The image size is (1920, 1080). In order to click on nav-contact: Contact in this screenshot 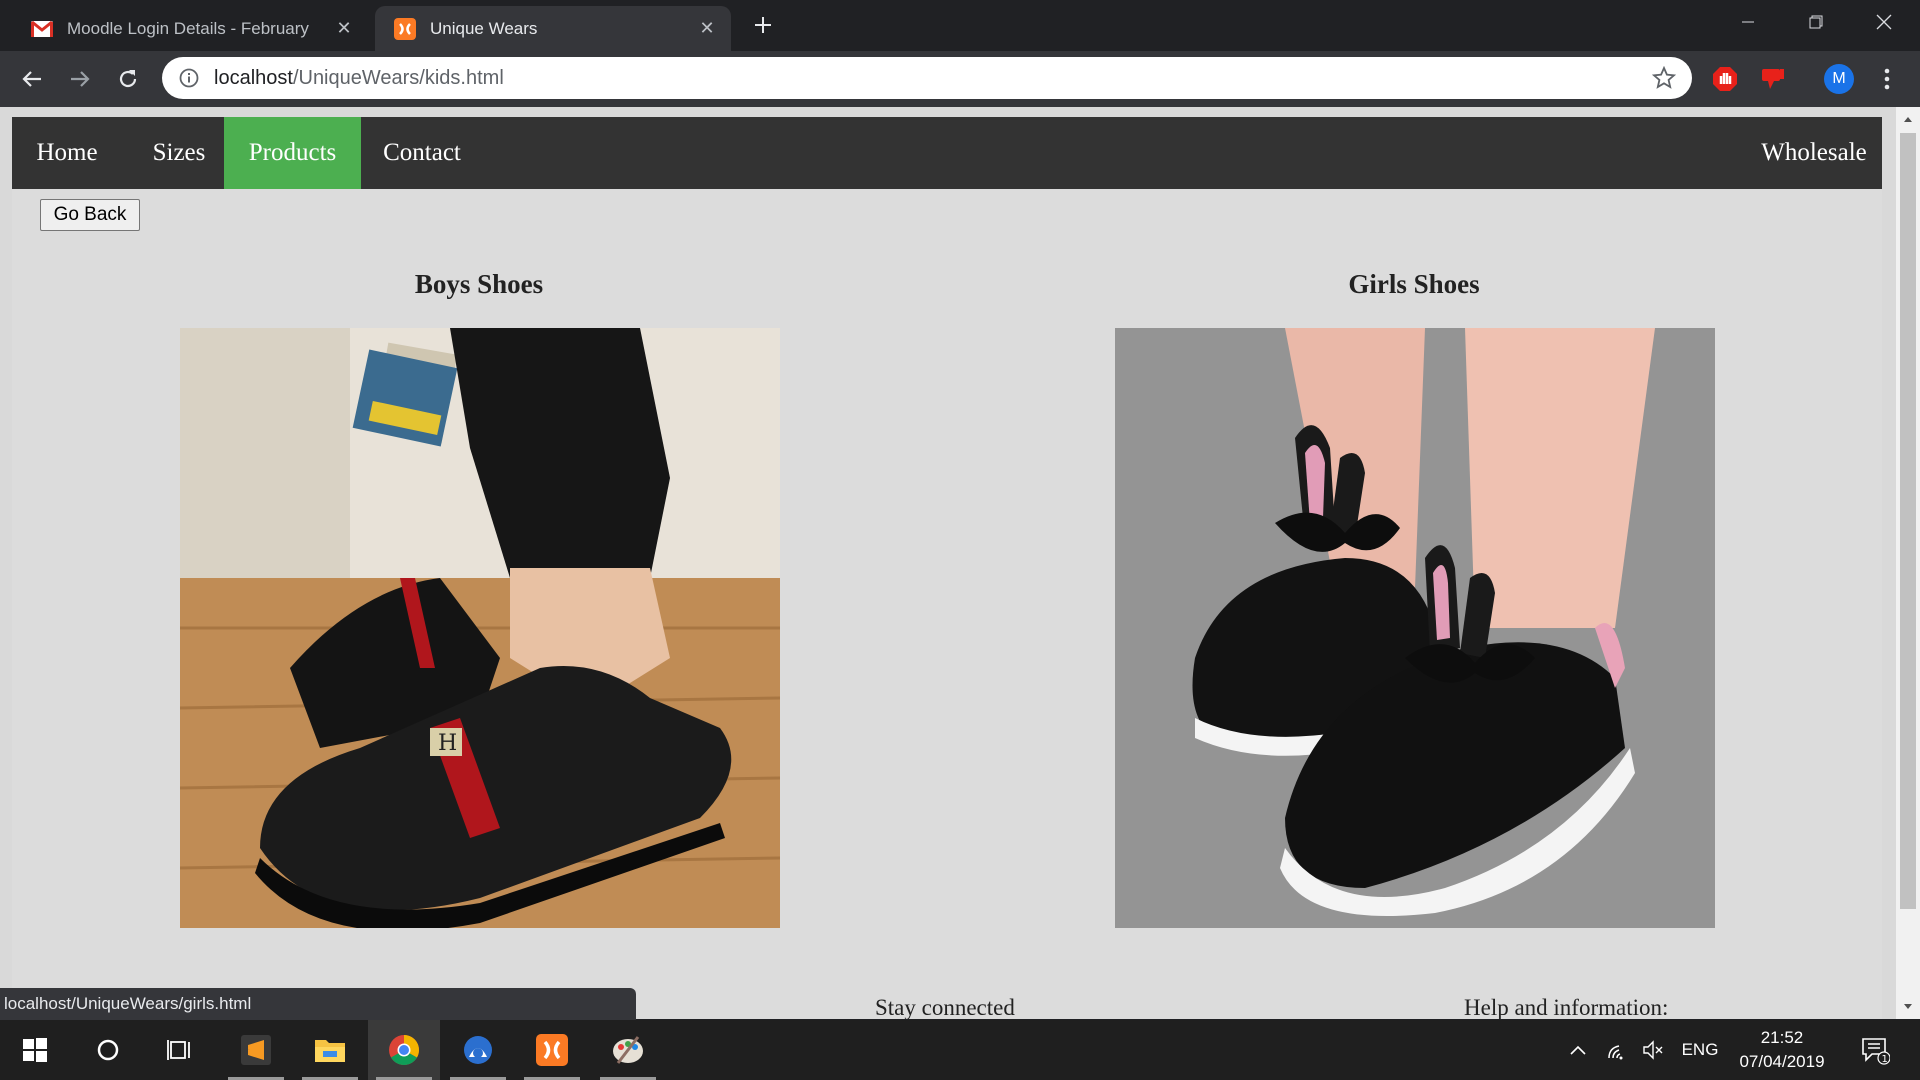, I will do `click(422, 153)`.